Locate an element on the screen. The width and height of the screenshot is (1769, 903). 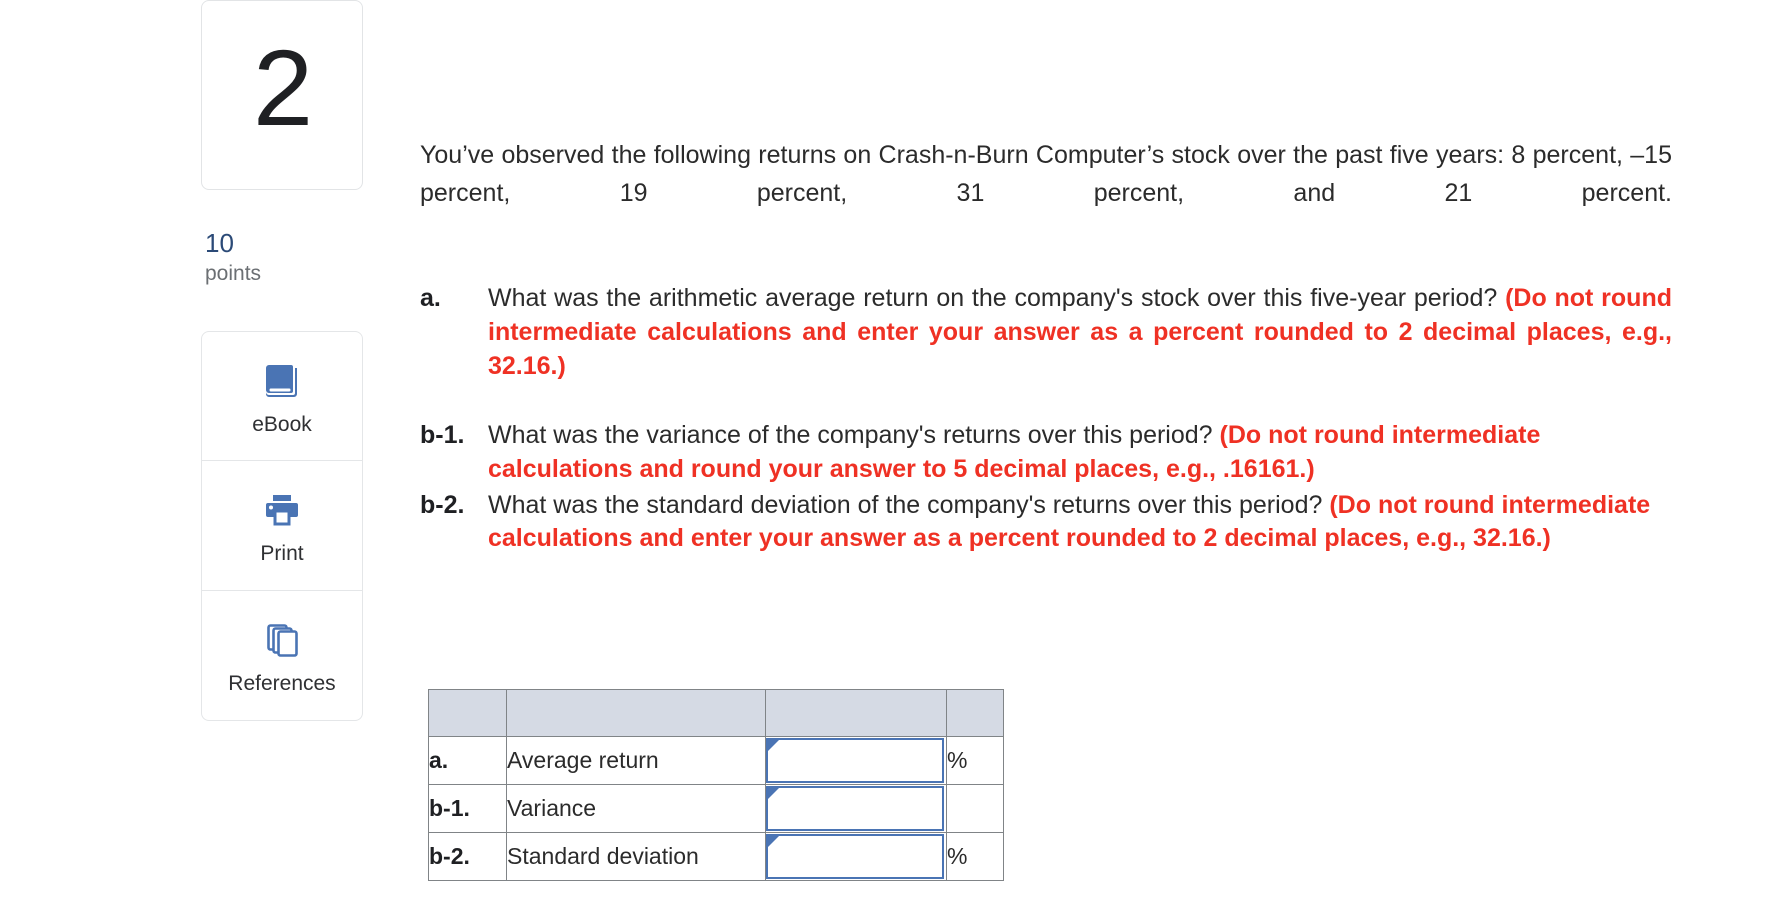
question-number: 2 is located at coordinates (282, 87).